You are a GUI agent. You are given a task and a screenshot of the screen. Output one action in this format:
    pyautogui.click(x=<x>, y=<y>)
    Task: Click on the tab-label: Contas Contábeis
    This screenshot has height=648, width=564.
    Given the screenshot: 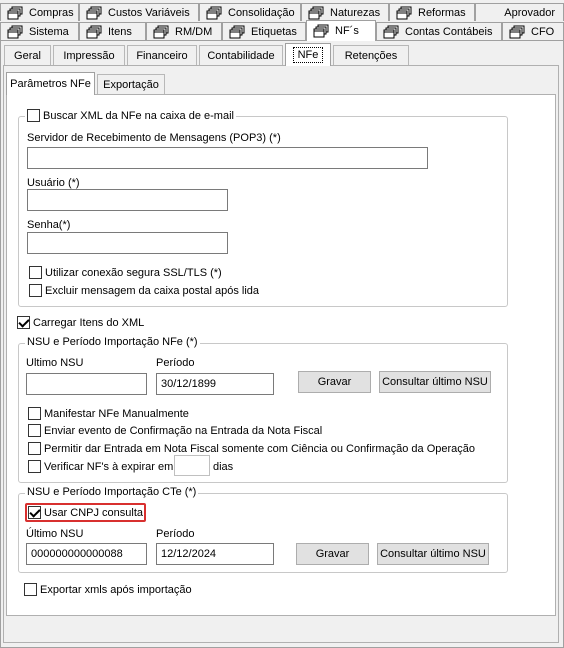 What is the action you would take?
    pyautogui.click(x=449, y=31)
    